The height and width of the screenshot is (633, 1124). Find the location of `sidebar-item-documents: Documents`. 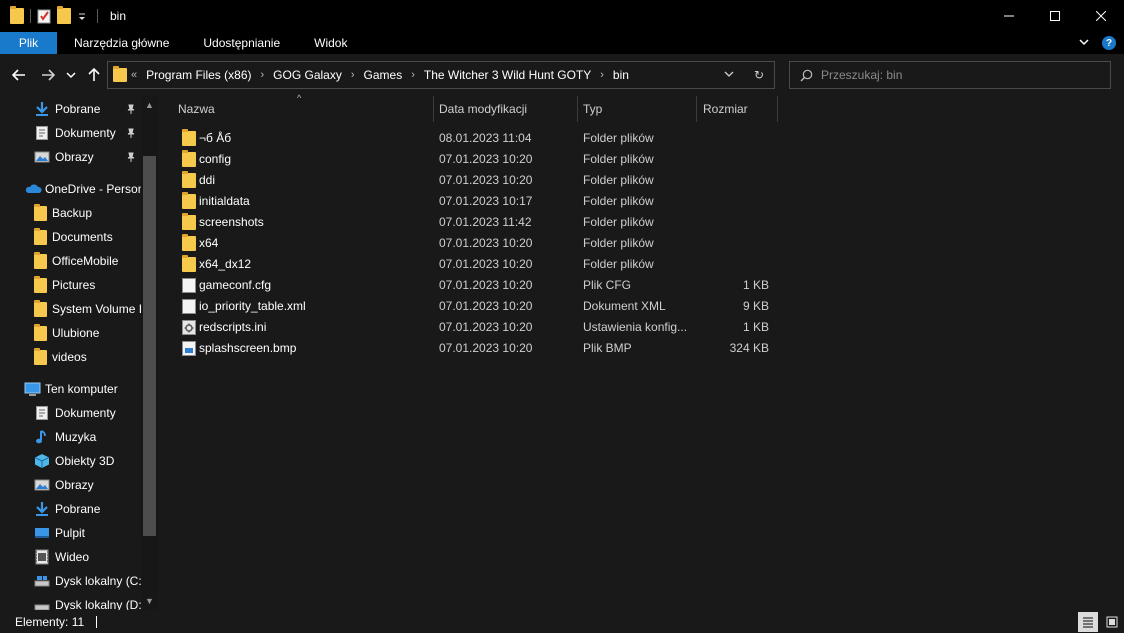

sidebar-item-documents: Documents is located at coordinates (96, 237).